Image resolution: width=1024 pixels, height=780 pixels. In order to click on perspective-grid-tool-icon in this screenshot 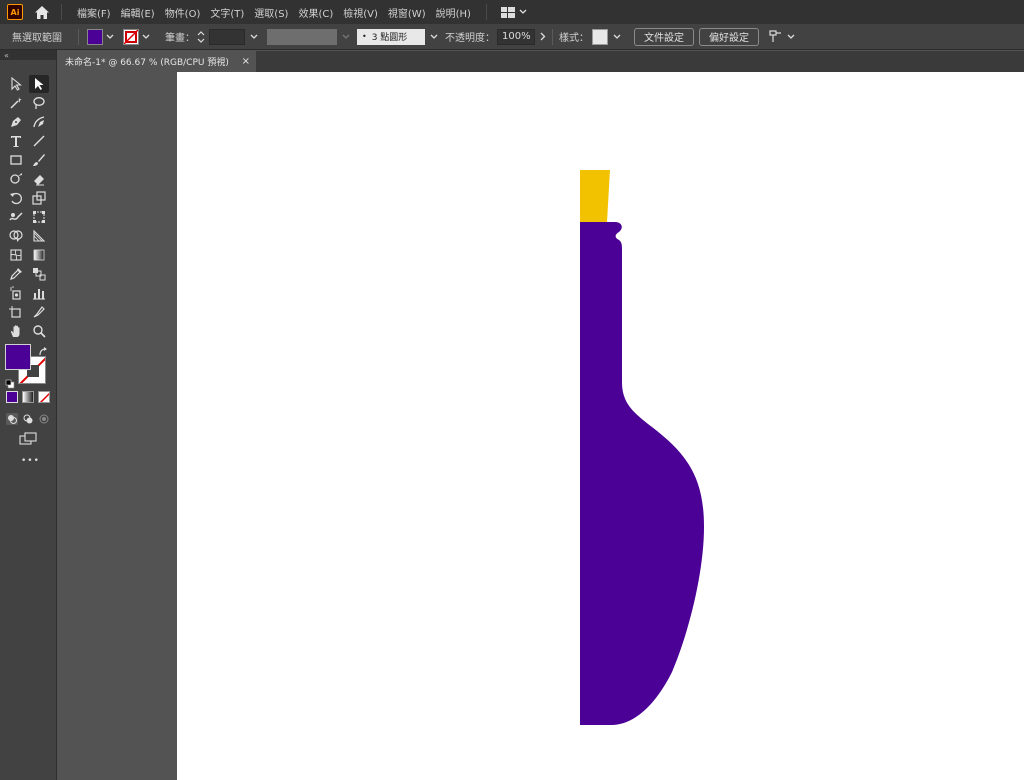, I will do `click(39, 236)`.